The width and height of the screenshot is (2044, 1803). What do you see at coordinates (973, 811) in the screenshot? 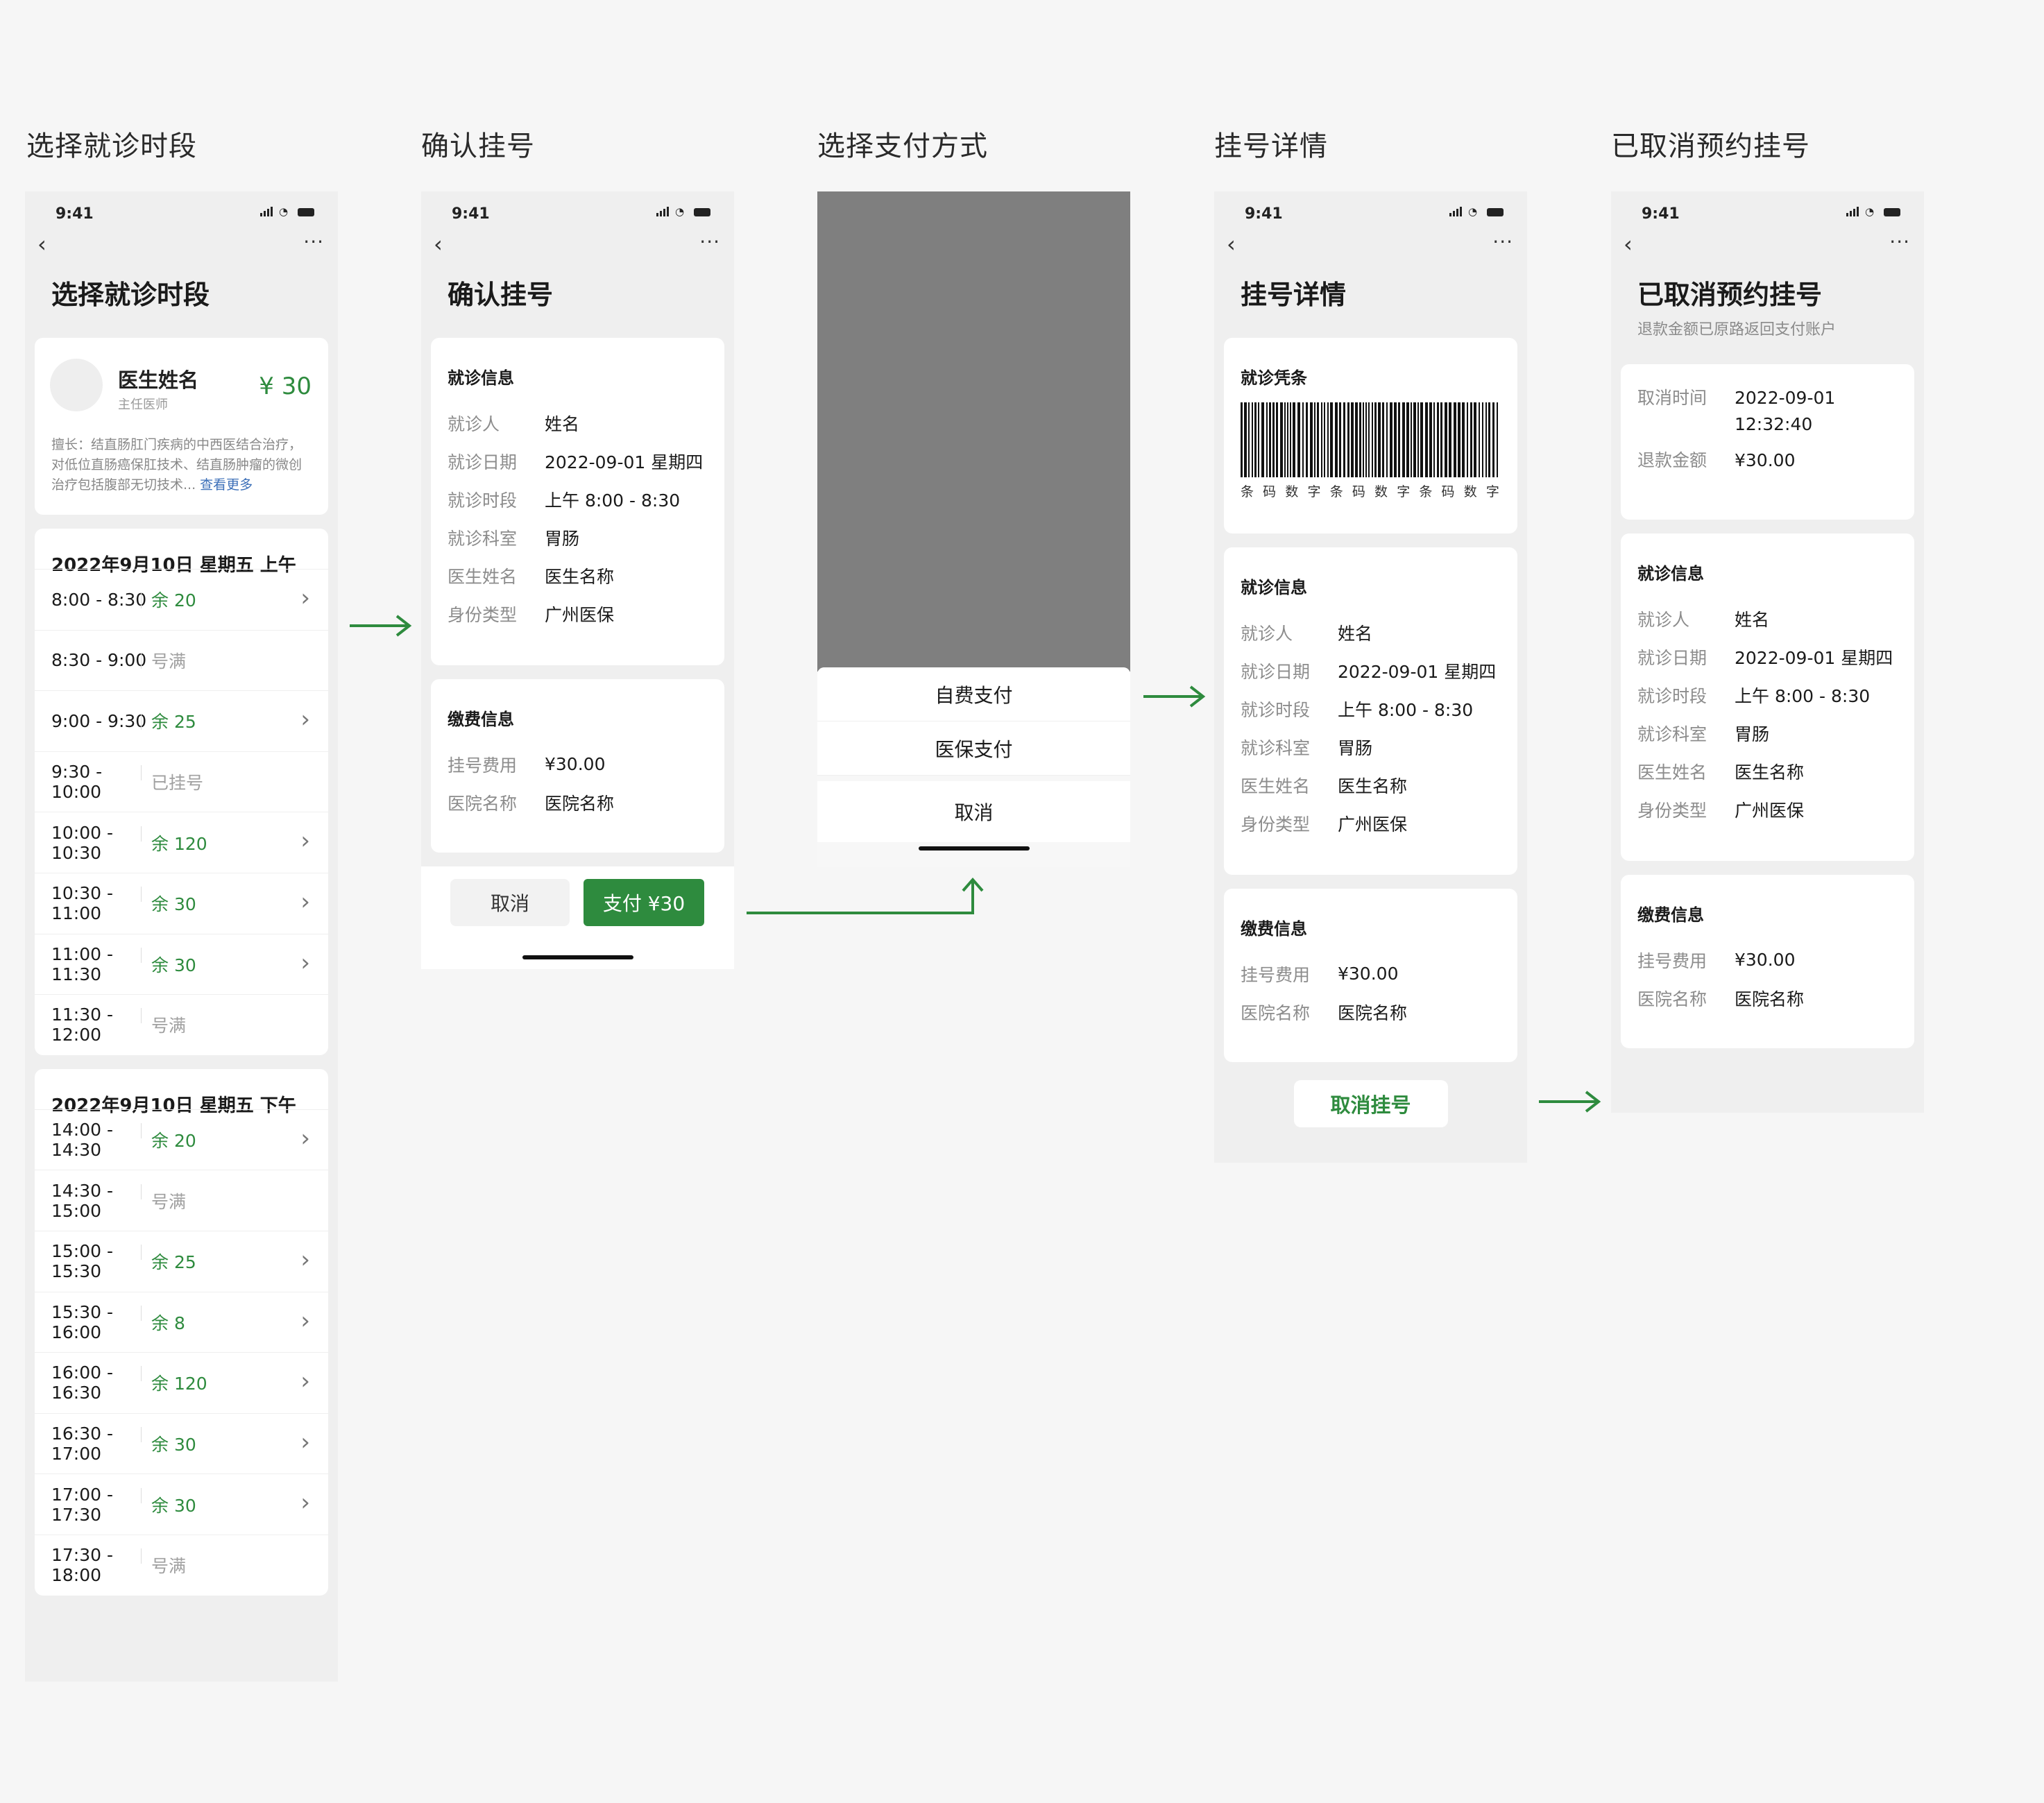
I see `sheet-cancel-button: 取消` at bounding box center [973, 811].